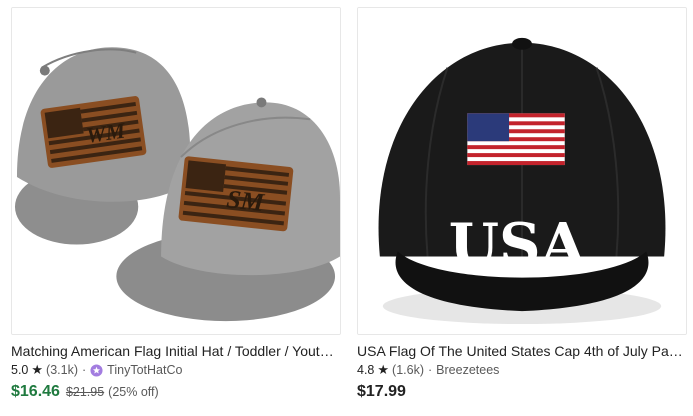 The image size is (693, 416). Describe the element at coordinates (366, 370) in the screenshot. I see `rating-value: 4.8` at that location.